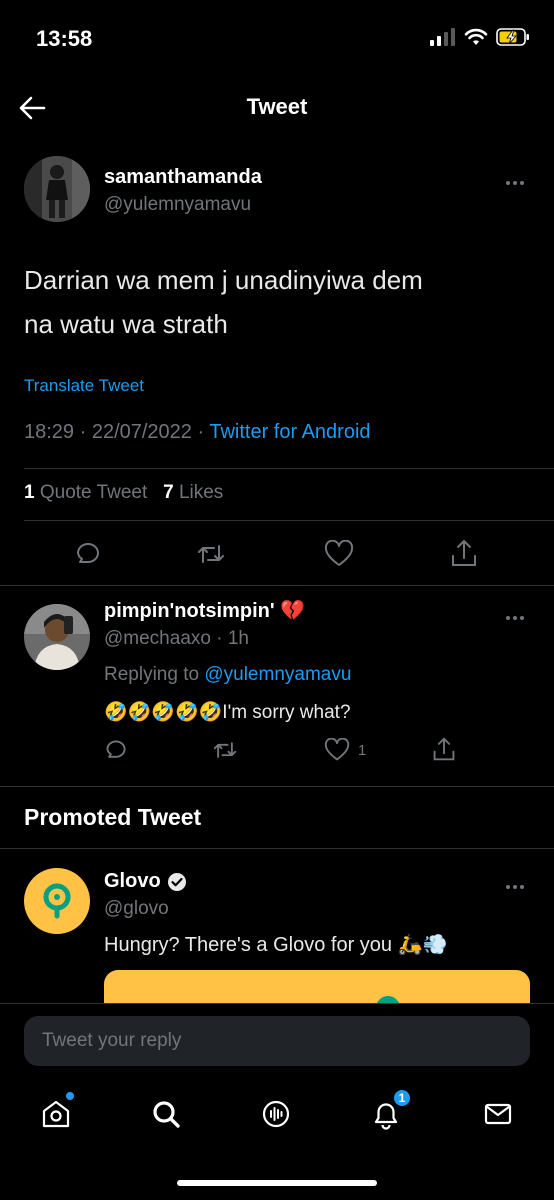 The width and height of the screenshot is (554, 1200). What do you see at coordinates (57, 189) in the screenshot?
I see `author-avatar` at bounding box center [57, 189].